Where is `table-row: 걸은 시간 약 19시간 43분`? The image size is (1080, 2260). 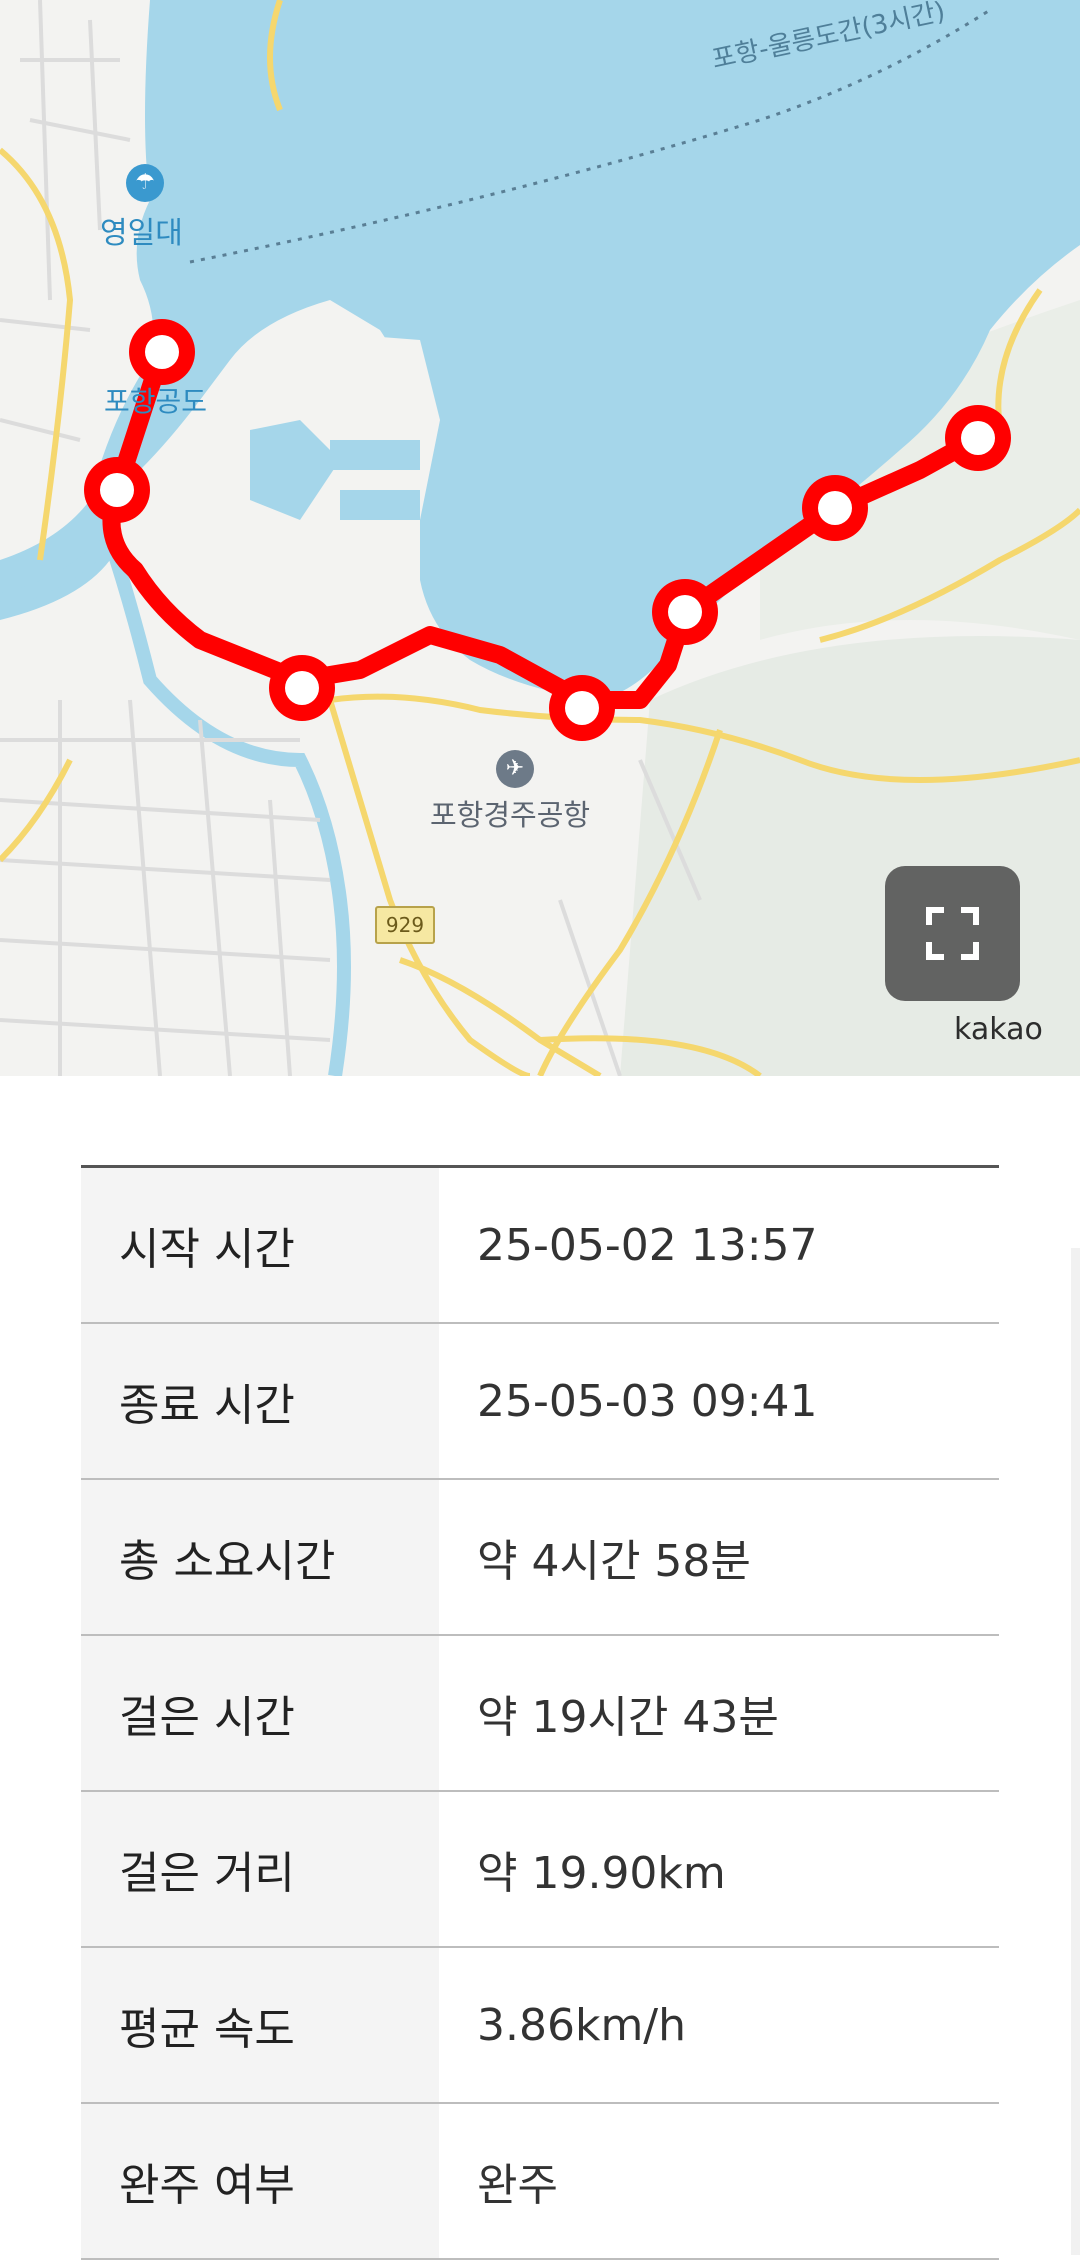
table-row: 걸은 시간 약 19시간 43분 is located at coordinates (540, 1714).